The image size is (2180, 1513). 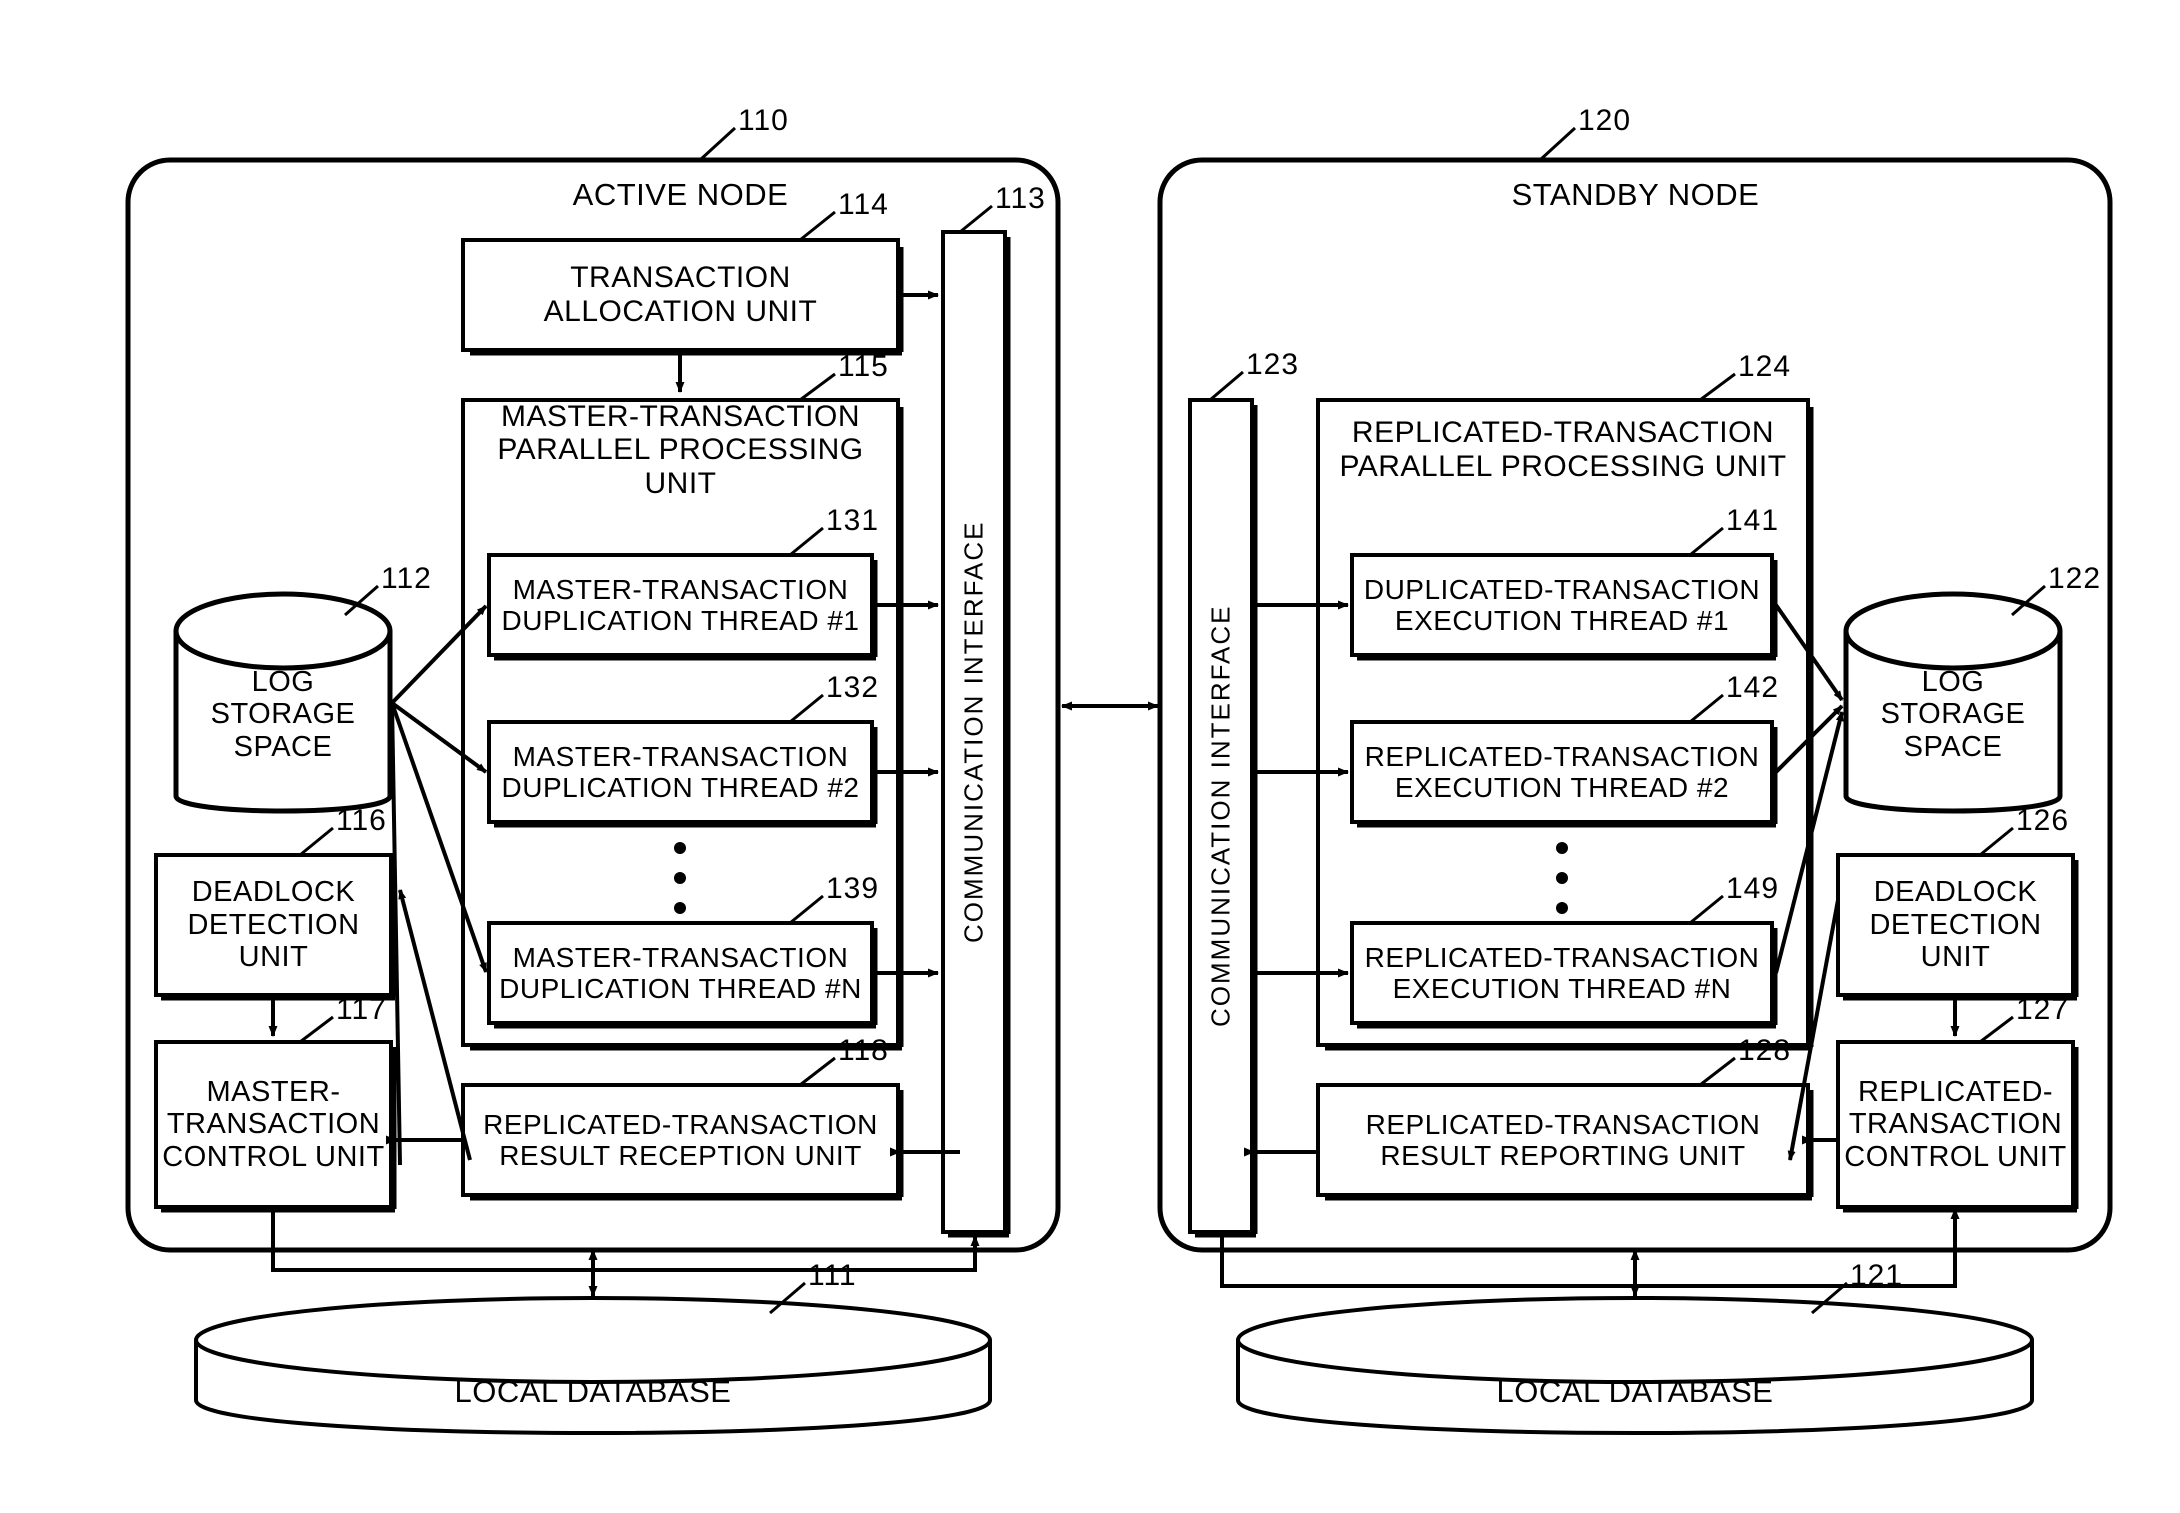 What do you see at coordinates (853, 888) in the screenshot?
I see `ref-139: 139` at bounding box center [853, 888].